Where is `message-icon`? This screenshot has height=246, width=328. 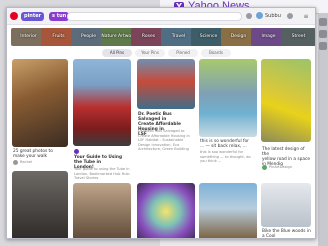 message-icon is located at coordinates (290, 16).